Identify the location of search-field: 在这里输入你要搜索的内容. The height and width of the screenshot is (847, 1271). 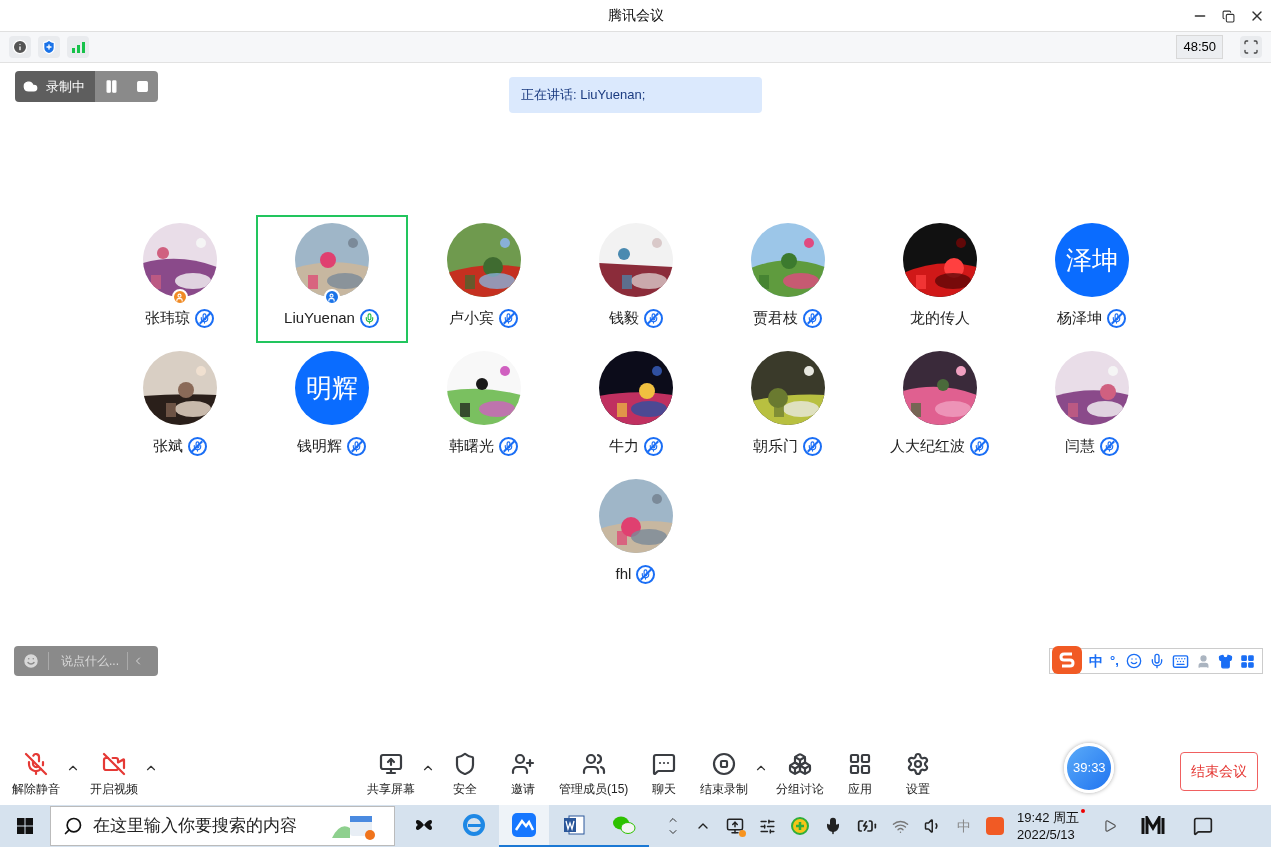
(222, 826).